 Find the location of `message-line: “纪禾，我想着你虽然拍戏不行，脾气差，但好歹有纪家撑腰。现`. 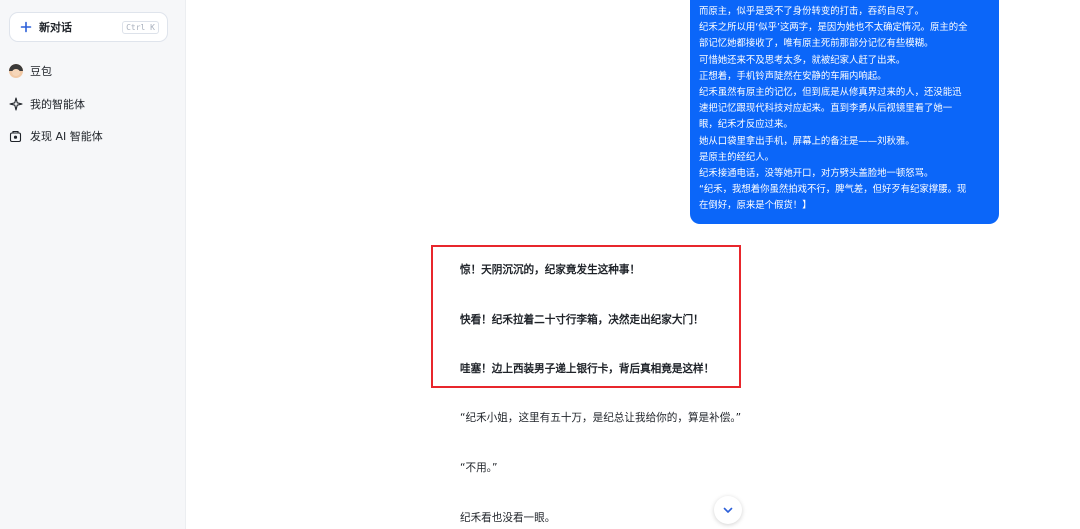

message-line: “纪禾，我想着你虽然拍戏不行，脾气差，但好歹有纪家撑腰。现 is located at coordinates (833, 190).